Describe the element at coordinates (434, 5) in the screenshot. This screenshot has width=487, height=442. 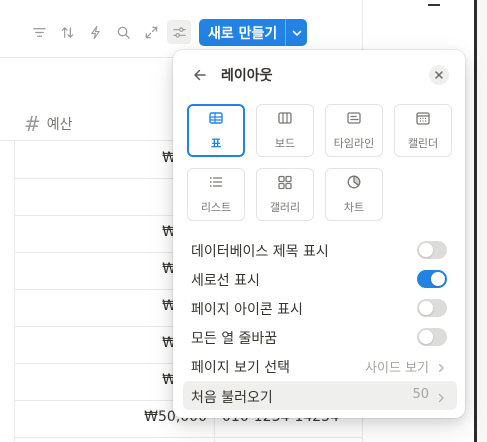
I see `minimize-icon` at that location.